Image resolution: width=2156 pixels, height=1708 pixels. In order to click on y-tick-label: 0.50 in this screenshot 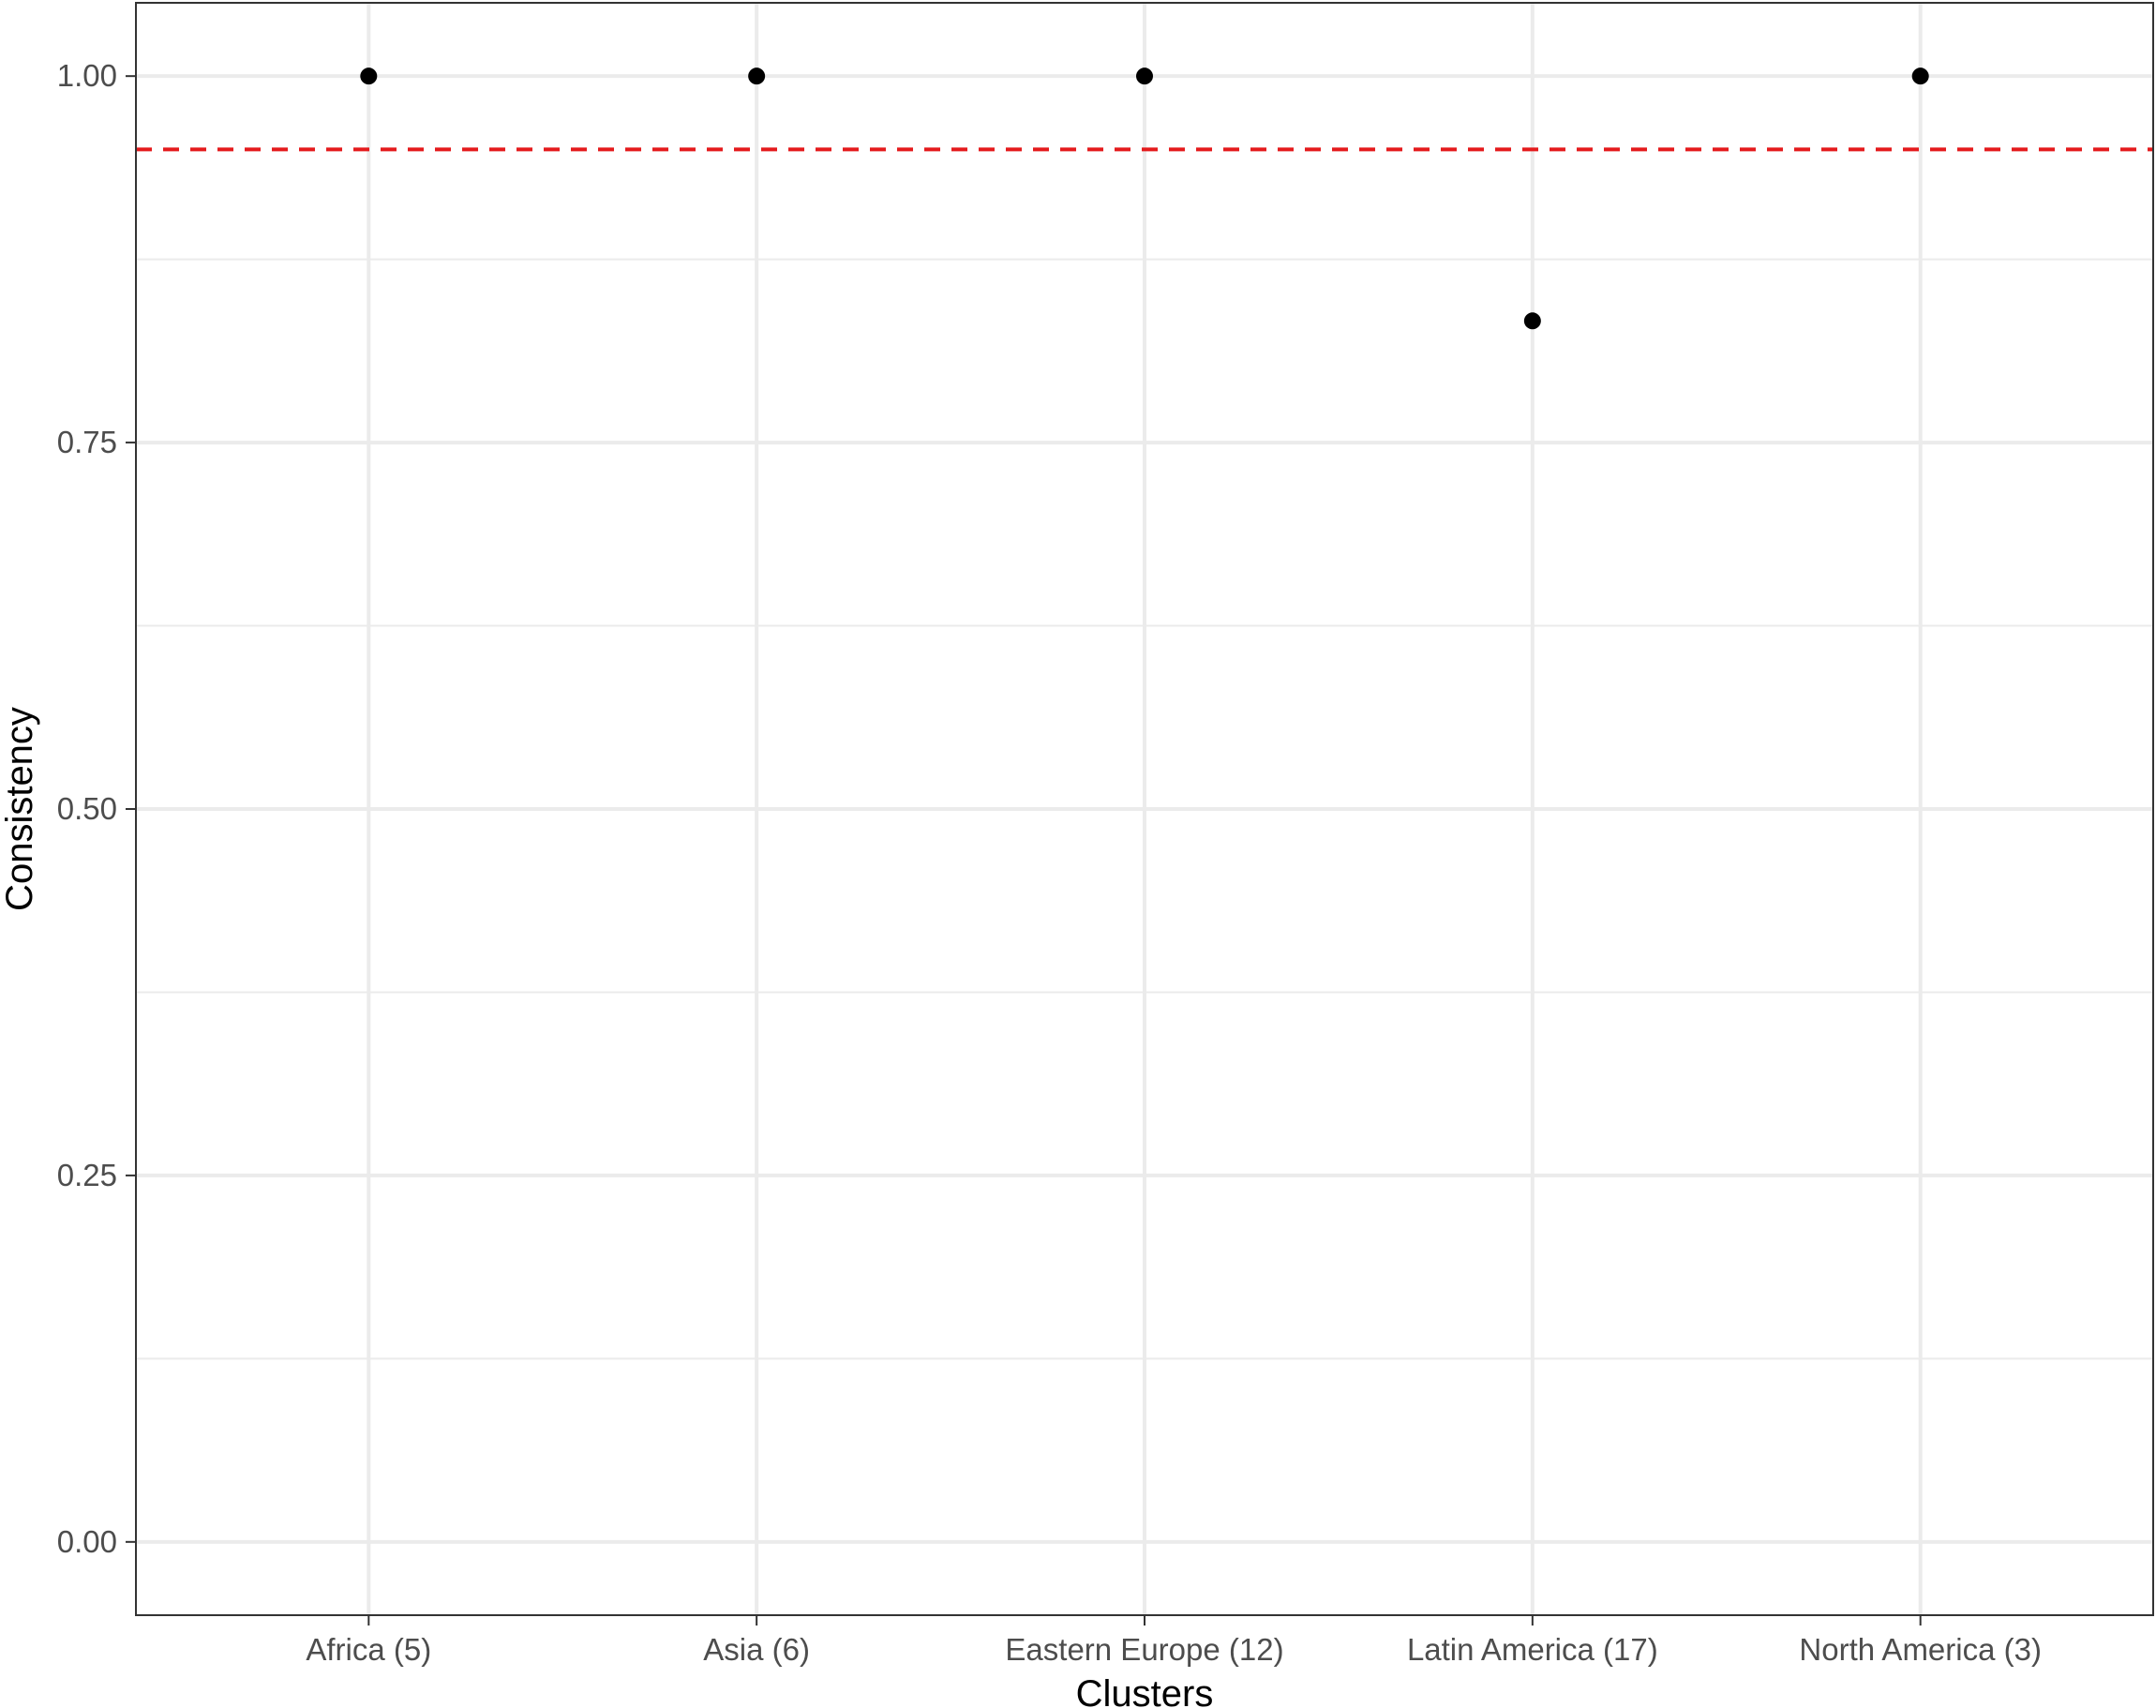, I will do `click(87, 808)`.